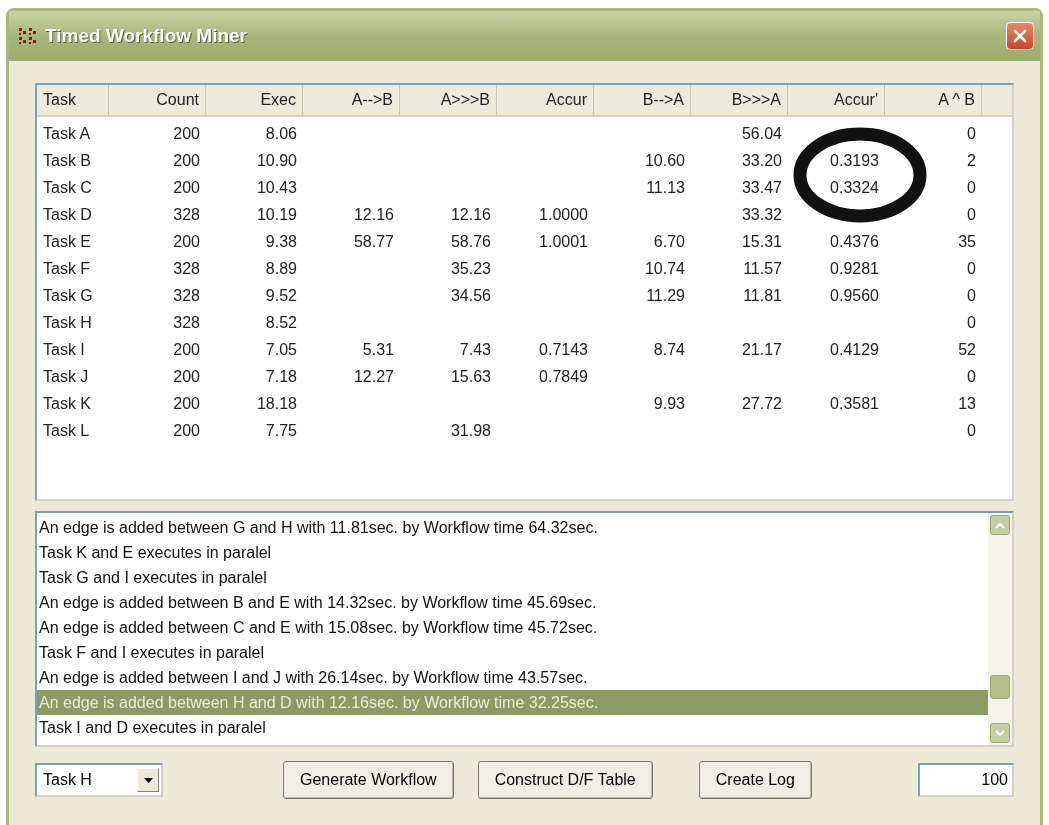 The width and height of the screenshot is (1049, 825). Describe the element at coordinates (1000, 629) in the screenshot. I see `scrollbar` at that location.